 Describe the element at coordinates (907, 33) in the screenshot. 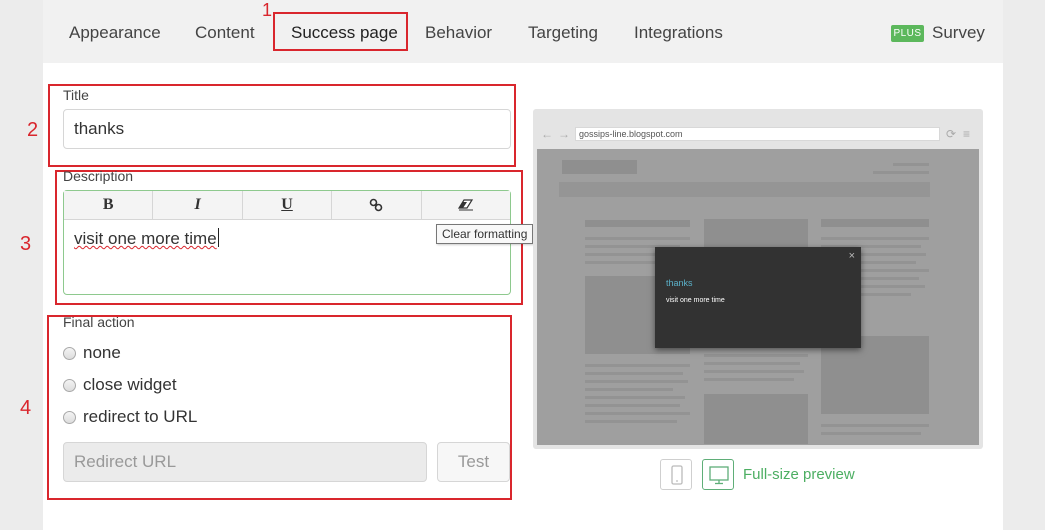

I see `plus-badge: PLUS` at that location.